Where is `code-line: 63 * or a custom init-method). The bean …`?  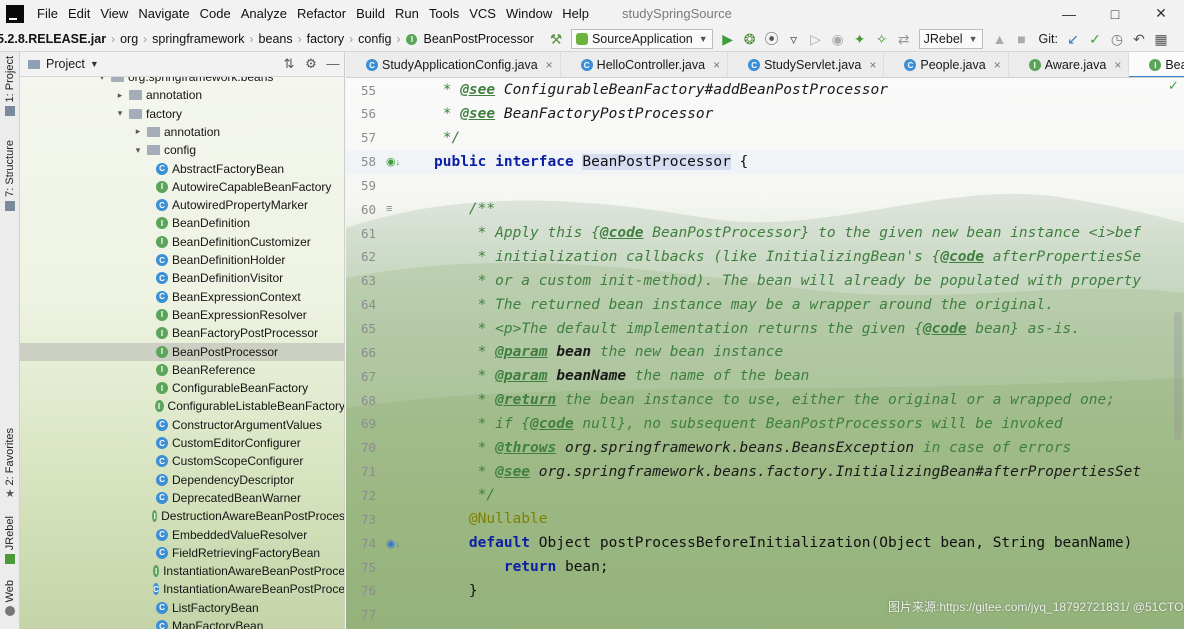 code-line: 63 * or a custom init-method). The bean … is located at coordinates (765, 281).